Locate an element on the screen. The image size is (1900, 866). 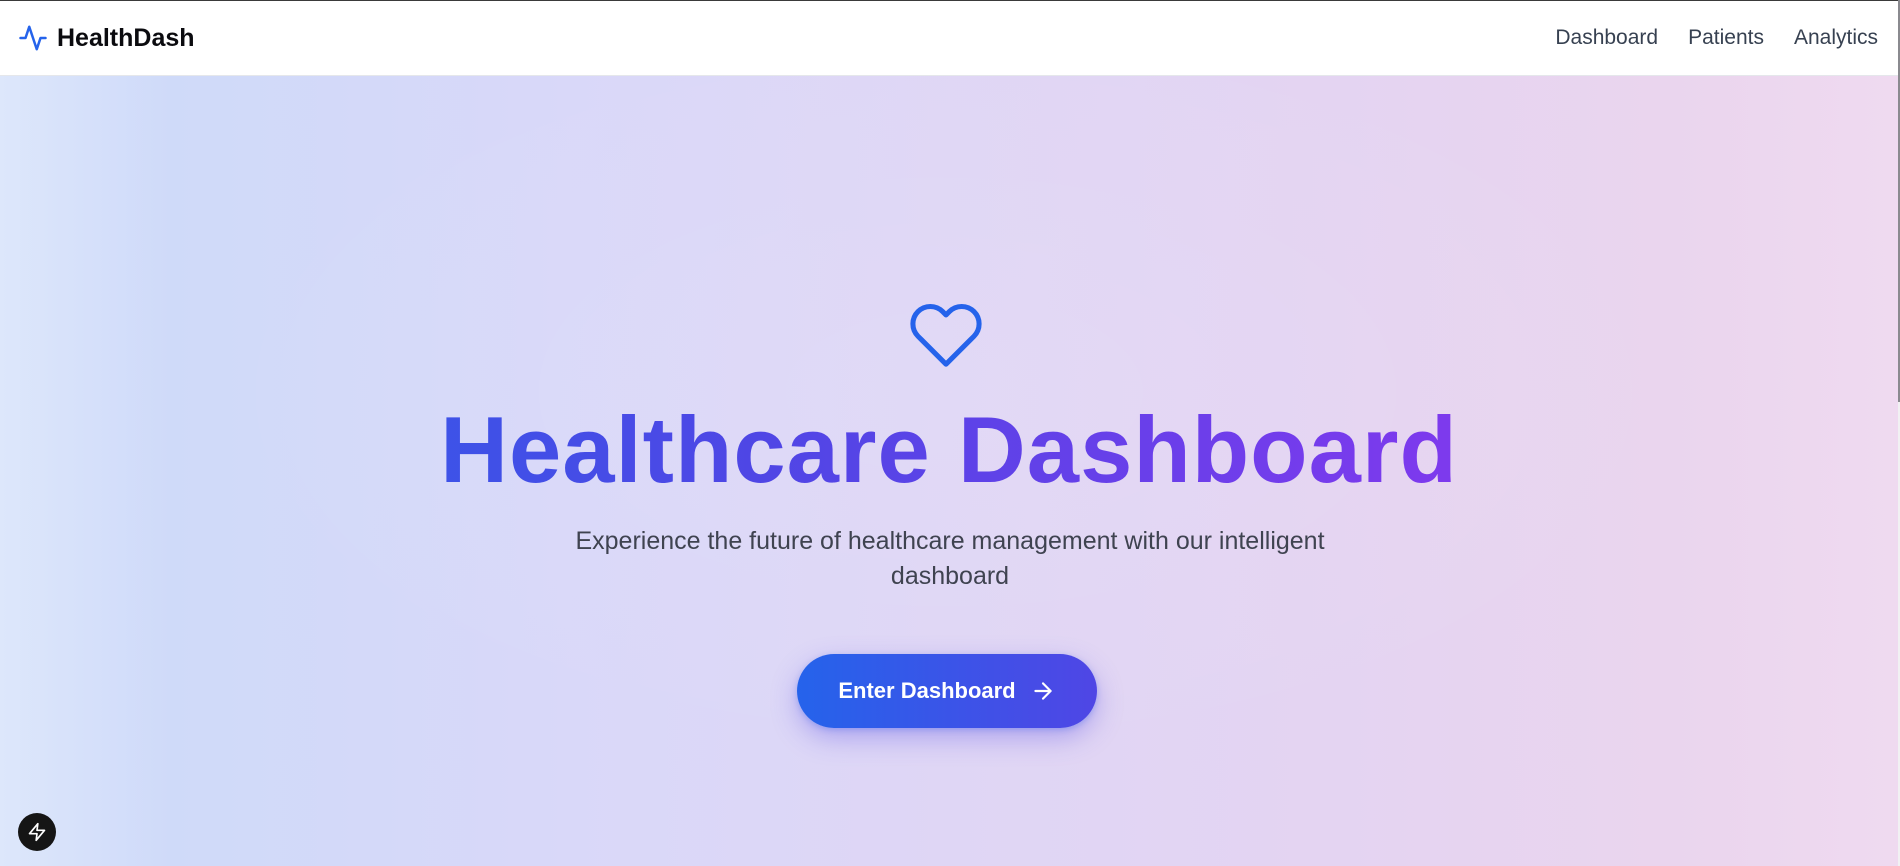
dev-tools-button is located at coordinates (37, 832).